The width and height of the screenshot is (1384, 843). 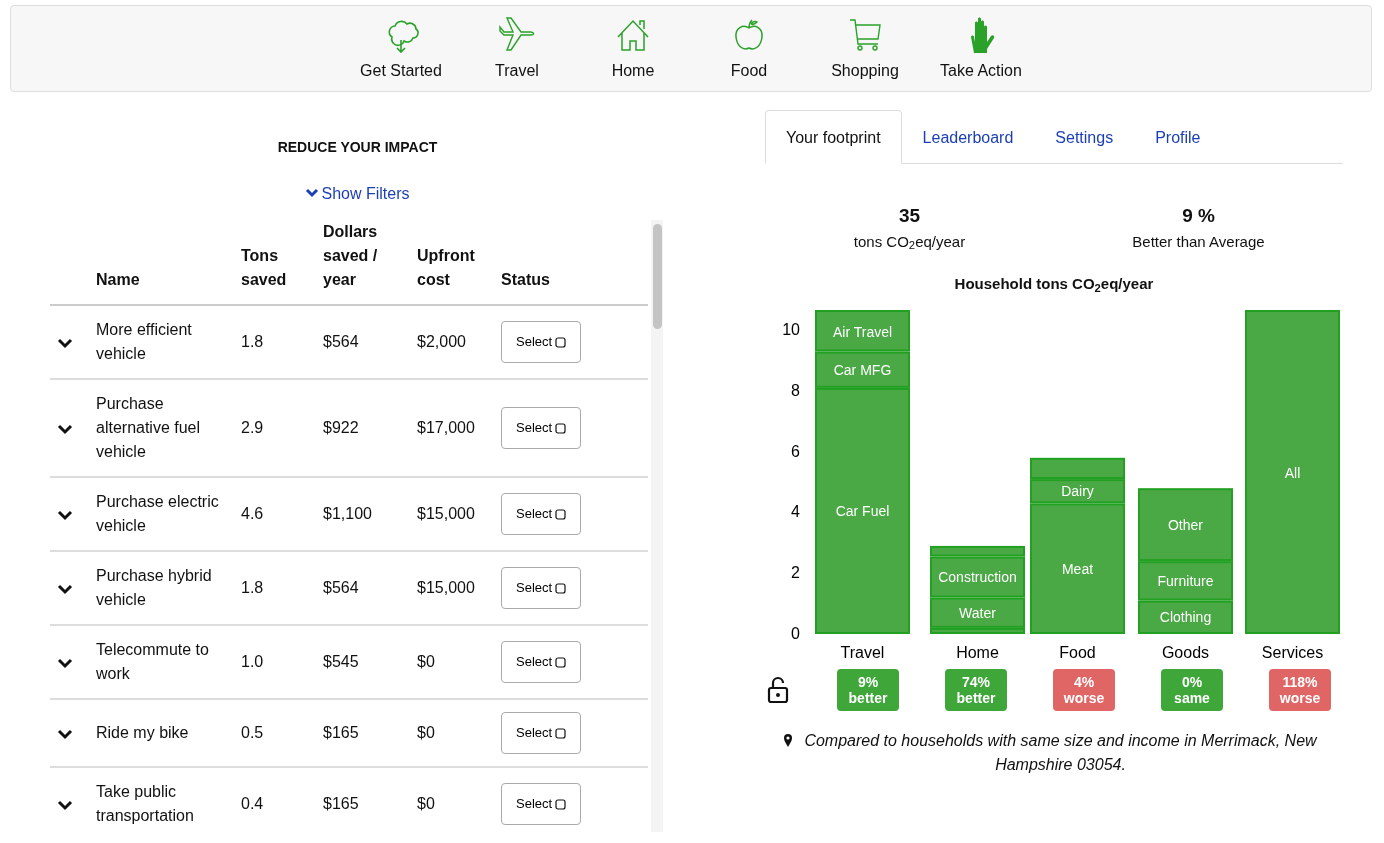 I want to click on scrollbar-thumb, so click(x=657, y=276).